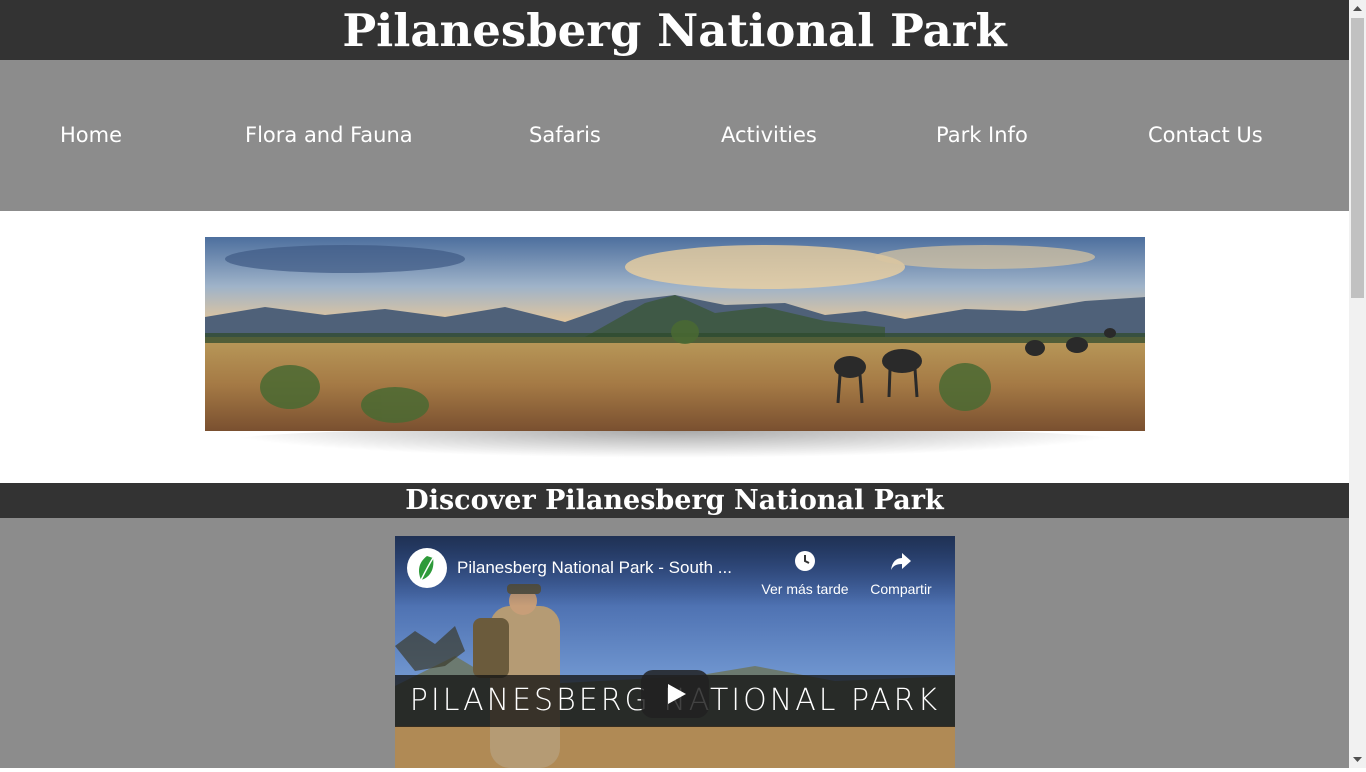 Image resolution: width=1366 pixels, height=772 pixels. I want to click on section-heading: Discover Pilanesberg National Park, so click(674, 500).